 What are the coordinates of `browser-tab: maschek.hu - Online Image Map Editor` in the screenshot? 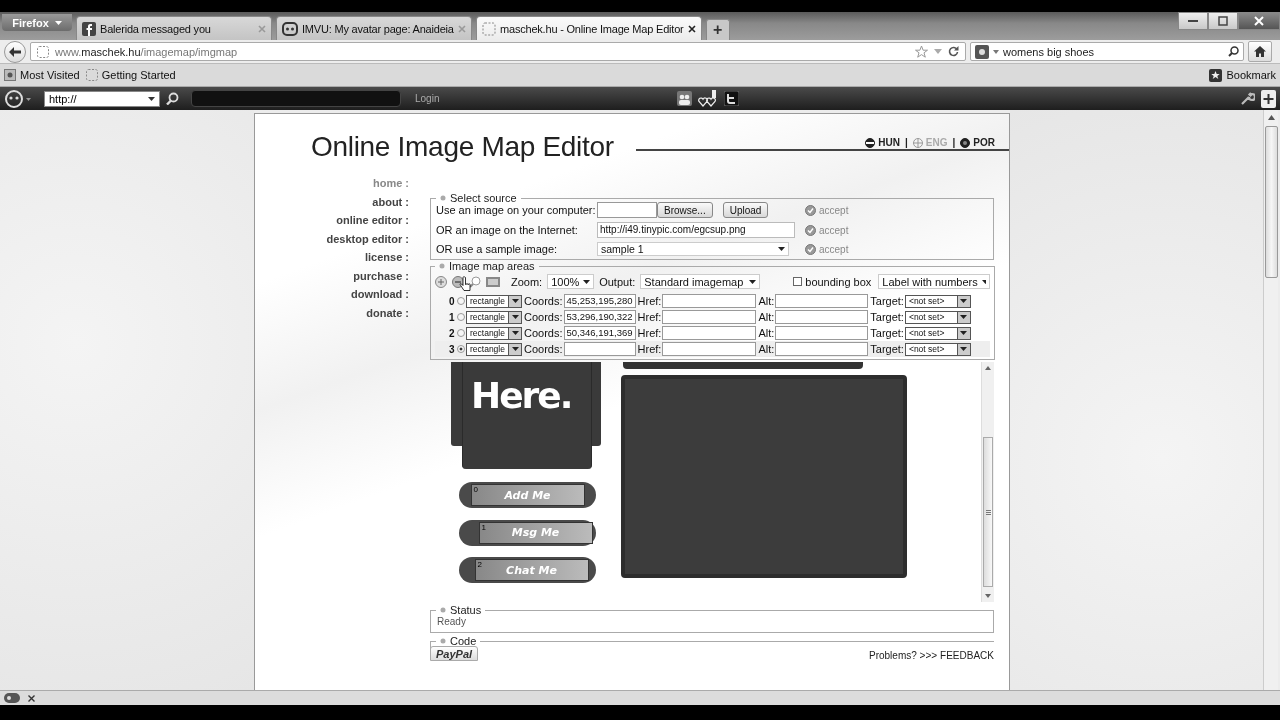 It's located at (589, 28).